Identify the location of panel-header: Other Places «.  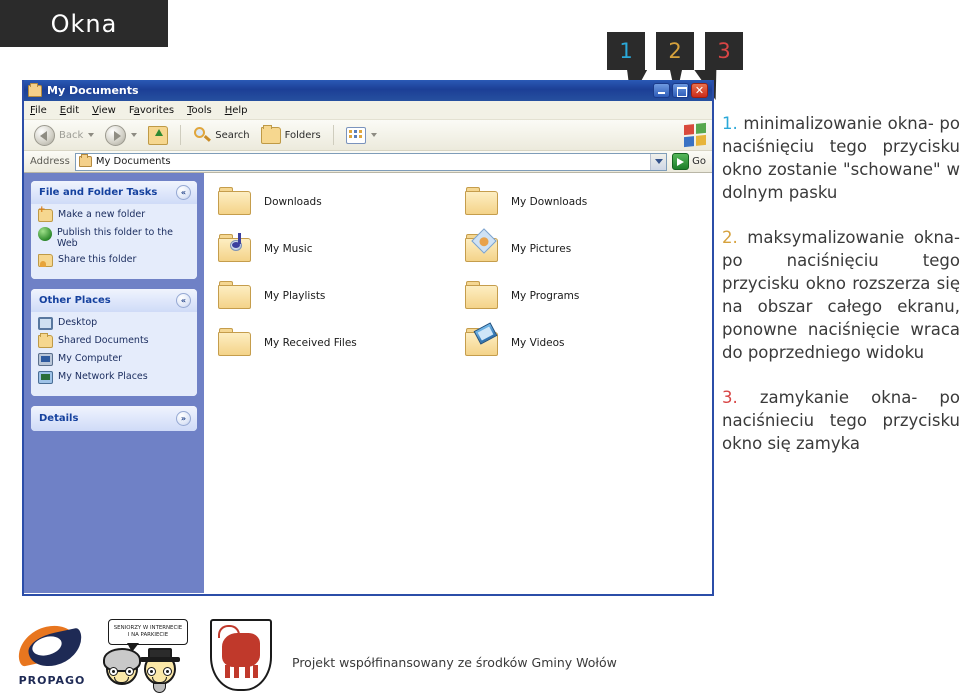
(114, 300).